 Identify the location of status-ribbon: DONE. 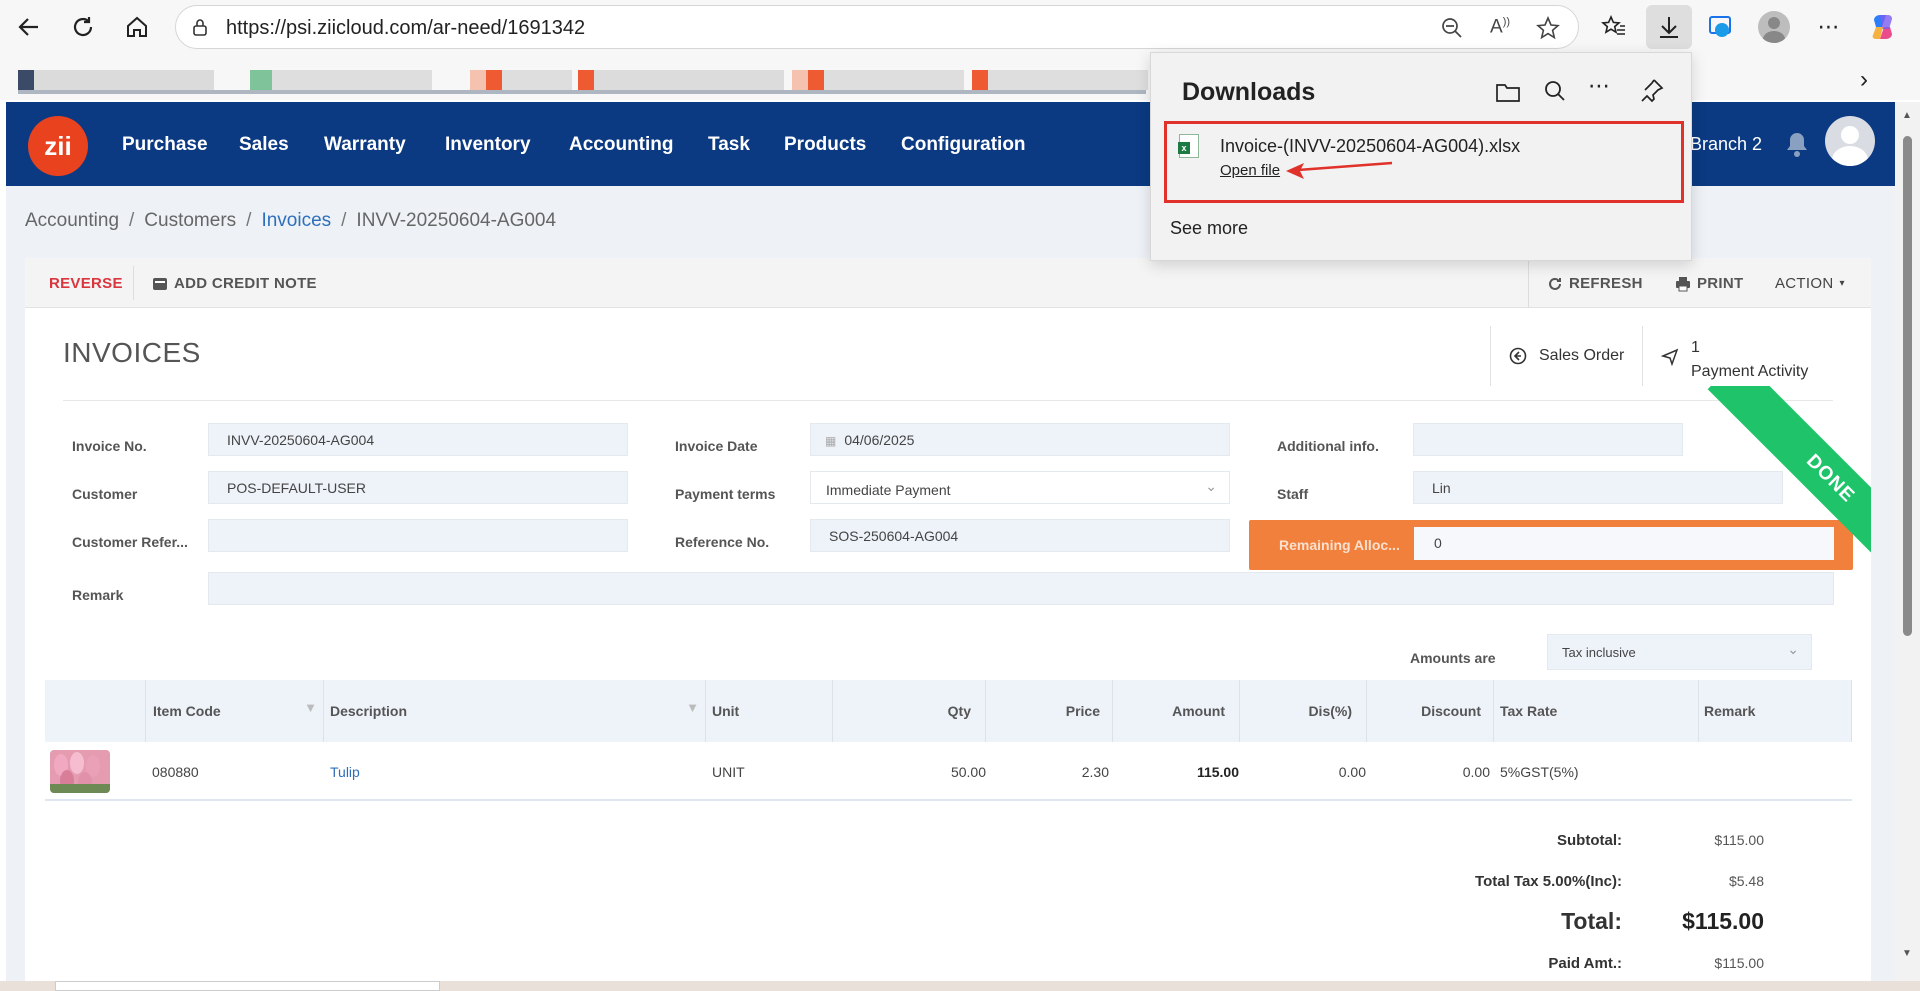
(1765, 479).